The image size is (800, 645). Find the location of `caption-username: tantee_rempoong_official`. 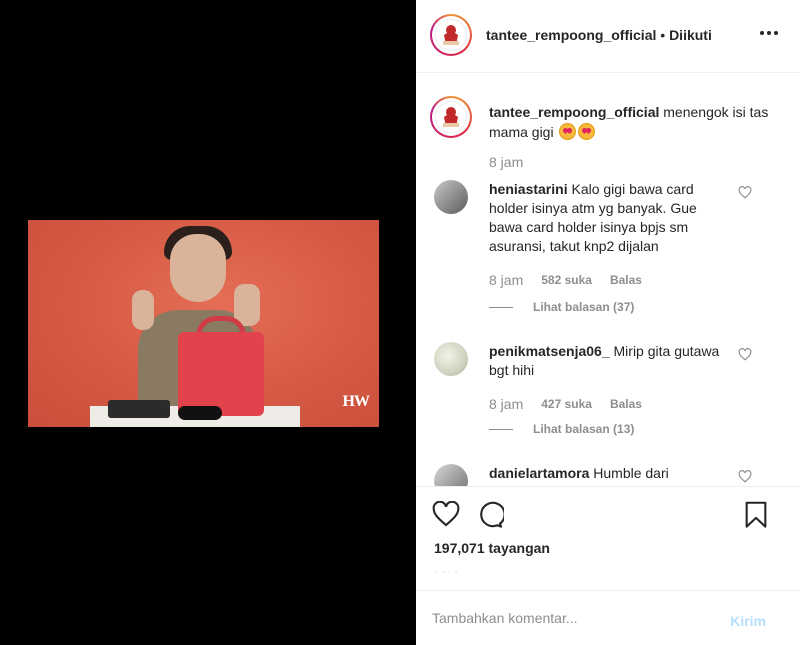

caption-username: tantee_rempoong_official is located at coordinates (574, 112).